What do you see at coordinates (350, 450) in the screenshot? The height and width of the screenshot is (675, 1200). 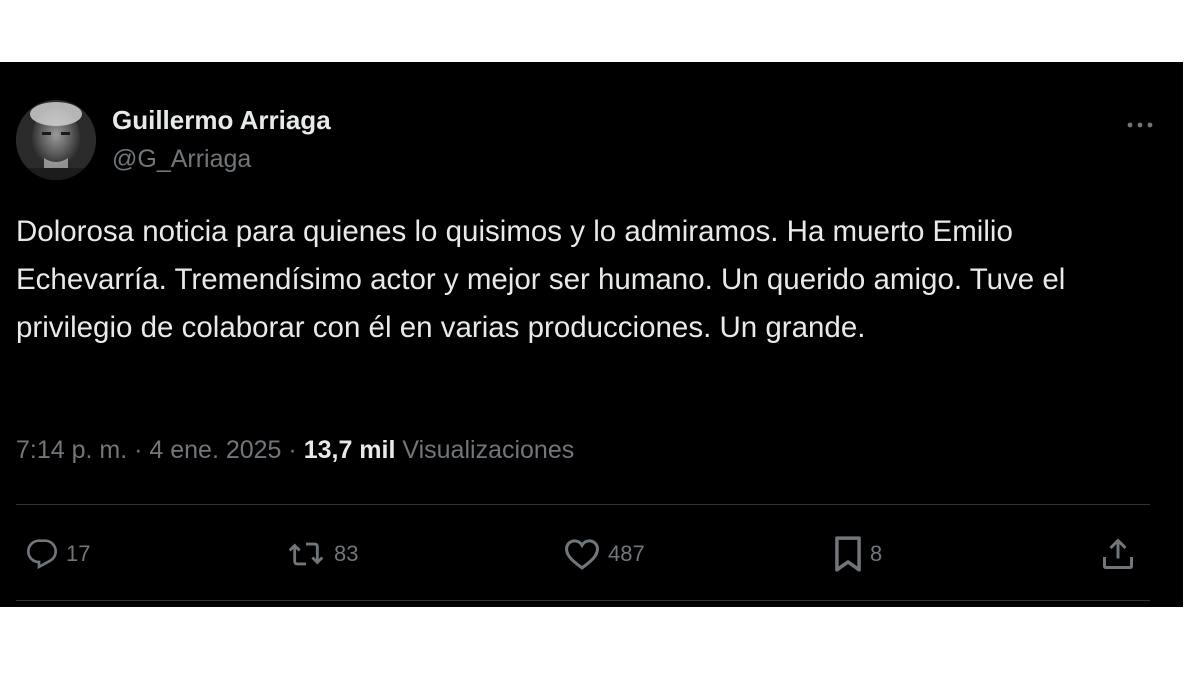 I see `views-count: 13,7 mil` at bounding box center [350, 450].